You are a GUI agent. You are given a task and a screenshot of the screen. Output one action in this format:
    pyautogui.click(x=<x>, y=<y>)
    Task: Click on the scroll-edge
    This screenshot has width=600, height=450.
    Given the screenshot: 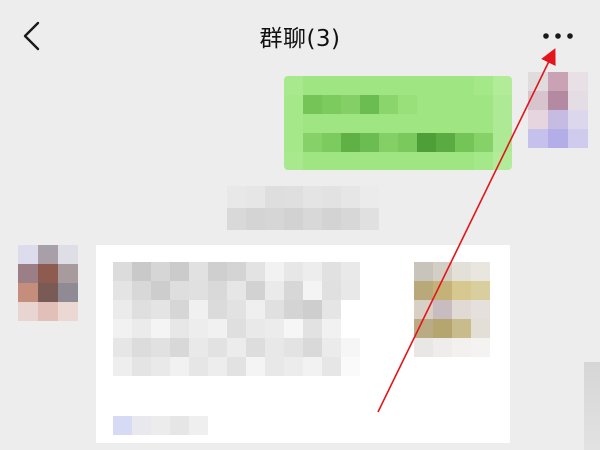 What is the action you would take?
    pyautogui.click(x=592, y=406)
    